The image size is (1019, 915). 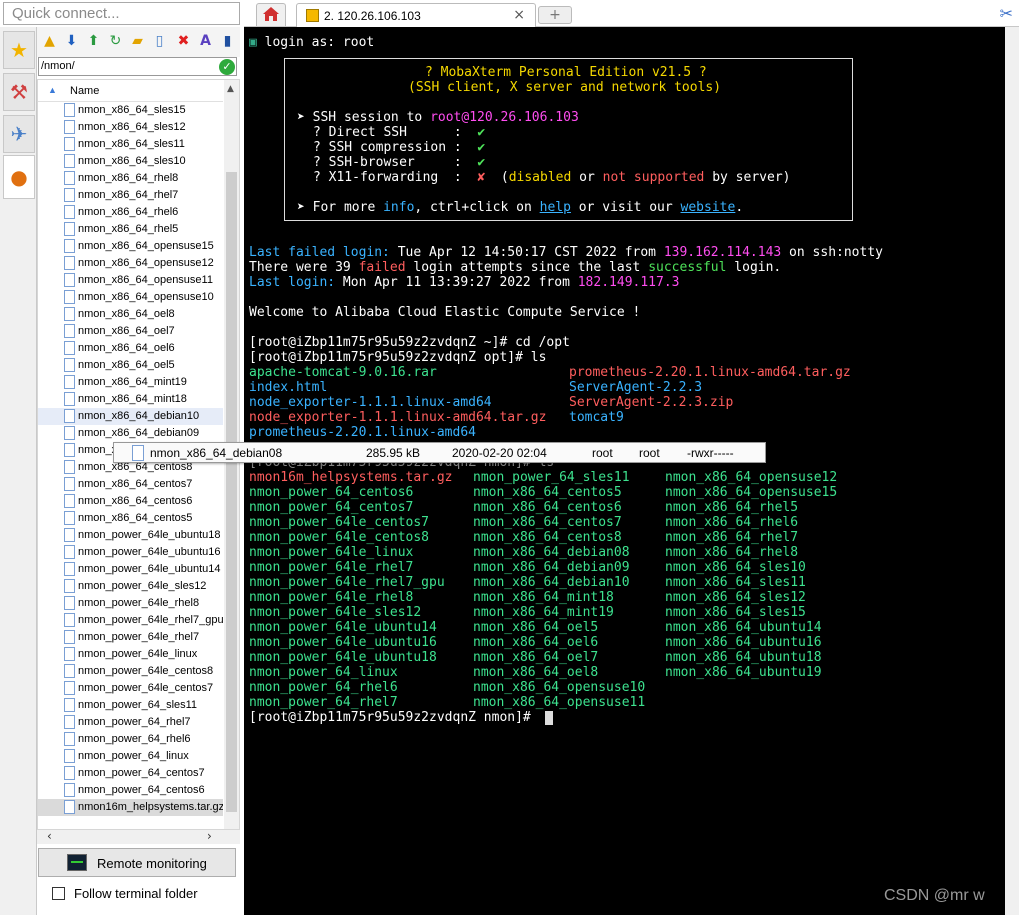 What do you see at coordinates (323, 702) in the screenshot?
I see `nmon-entry: nmon_power_64_rhel7` at bounding box center [323, 702].